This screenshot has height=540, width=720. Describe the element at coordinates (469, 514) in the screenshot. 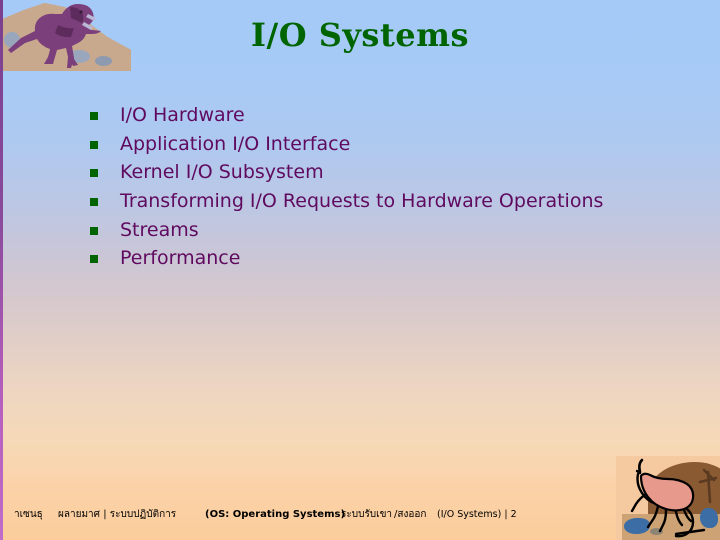

I see `footer-topic-en: (I/O Systems)` at that location.